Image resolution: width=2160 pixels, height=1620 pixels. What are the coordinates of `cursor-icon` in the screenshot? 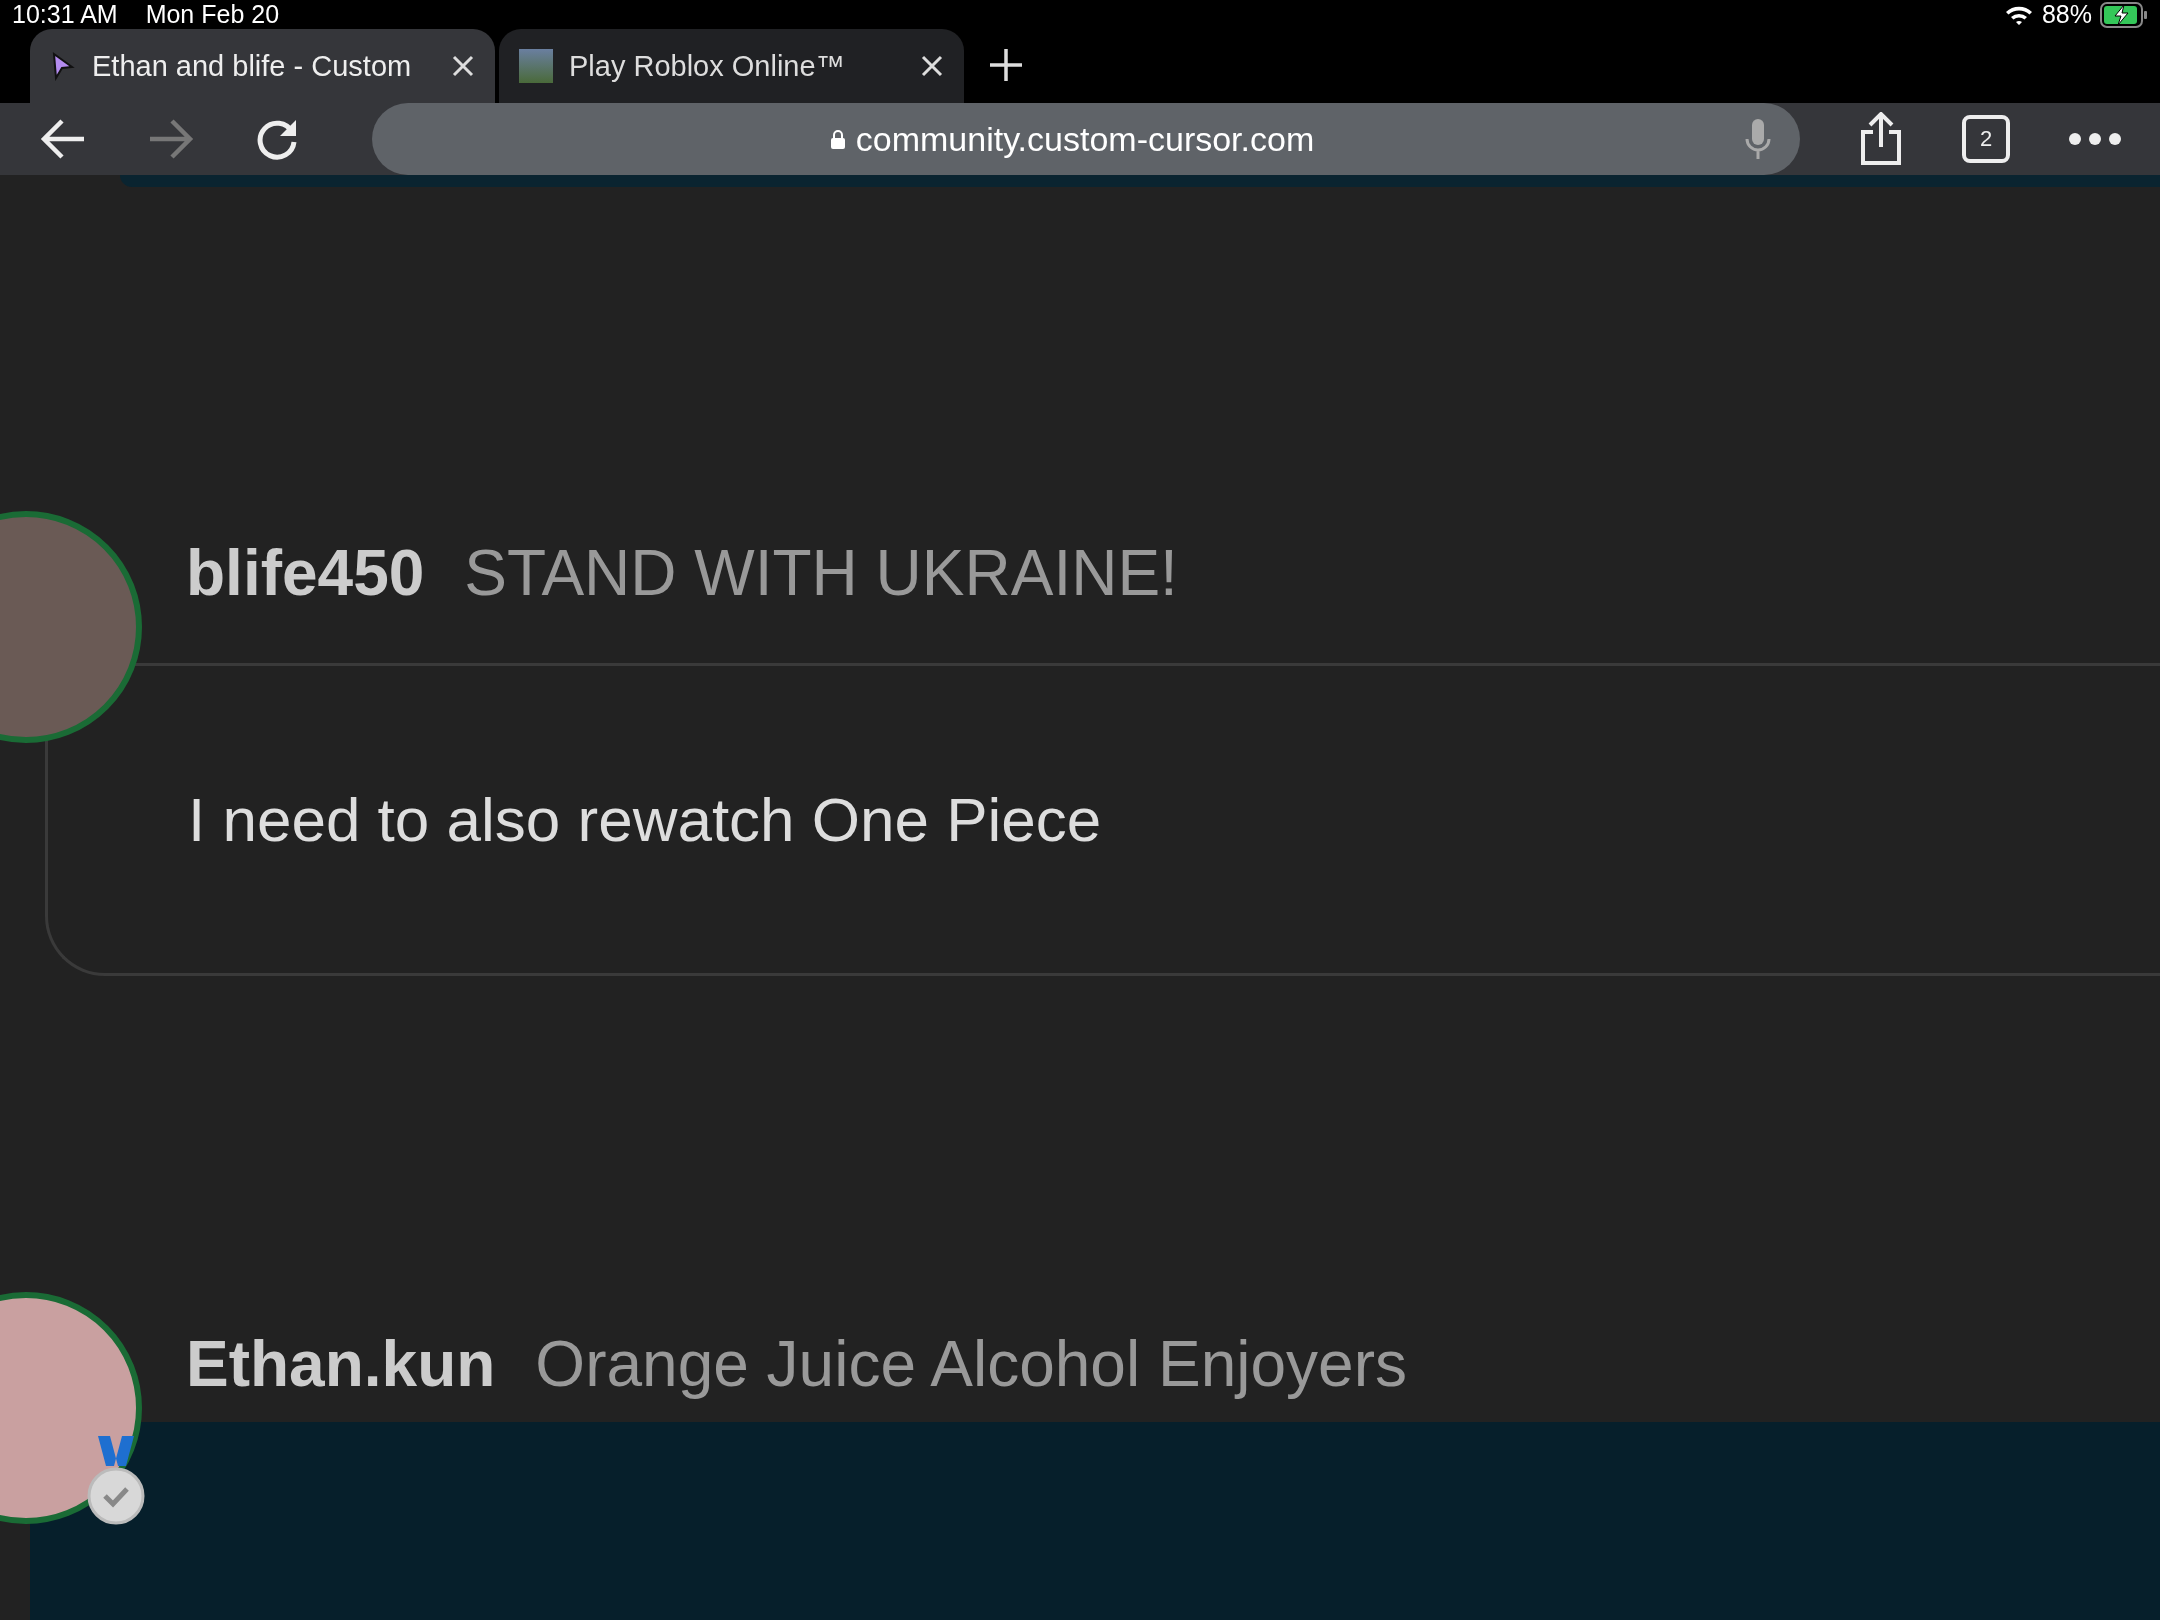 It's located at (63, 66).